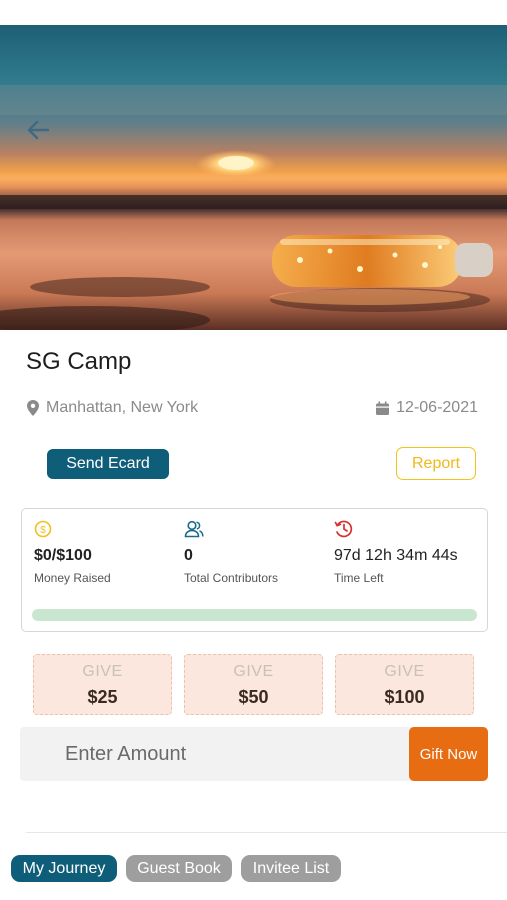 Image resolution: width=507 pixels, height=900 pixels. I want to click on date: 12-06-2021, so click(426, 408).